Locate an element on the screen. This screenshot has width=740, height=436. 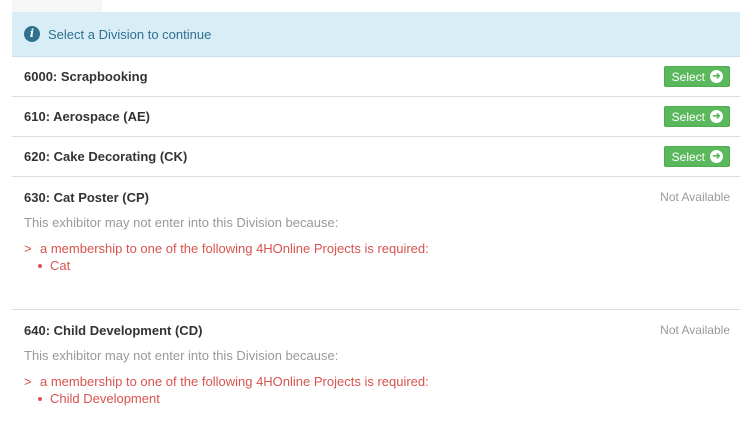
project-name: Child Development is located at coordinates (105, 398).